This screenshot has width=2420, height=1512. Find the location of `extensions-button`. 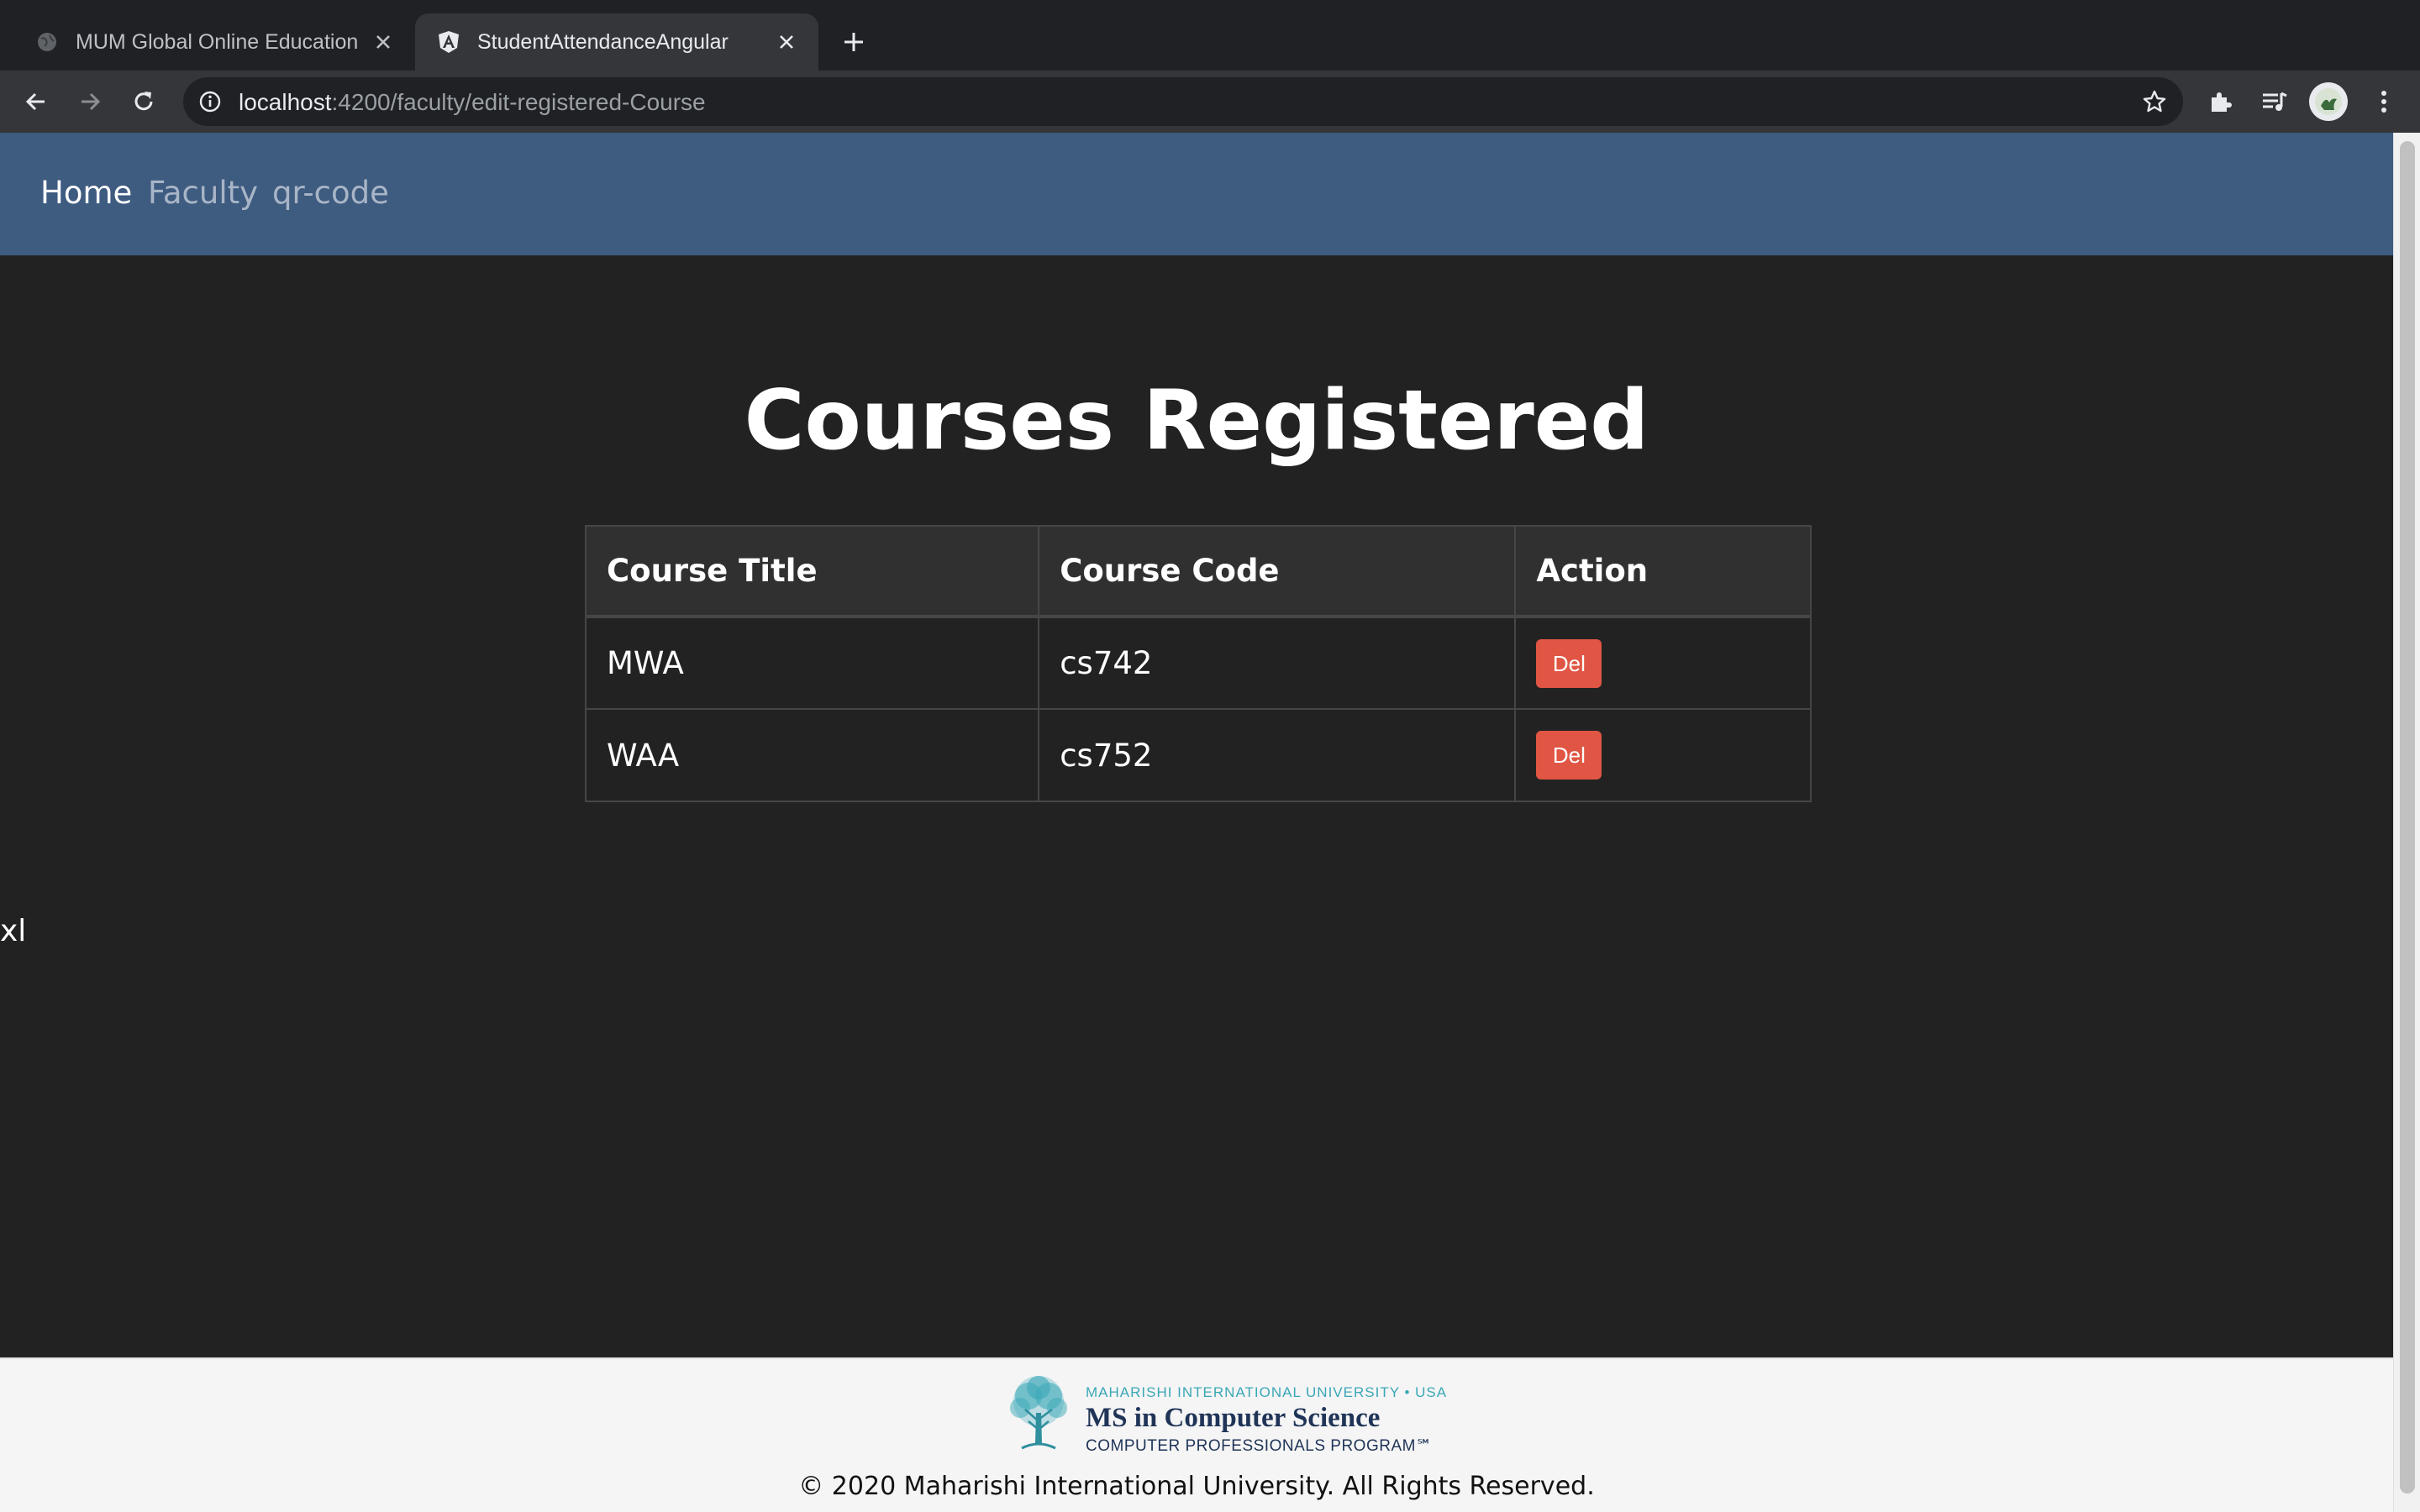

extensions-button is located at coordinates (2221, 101).